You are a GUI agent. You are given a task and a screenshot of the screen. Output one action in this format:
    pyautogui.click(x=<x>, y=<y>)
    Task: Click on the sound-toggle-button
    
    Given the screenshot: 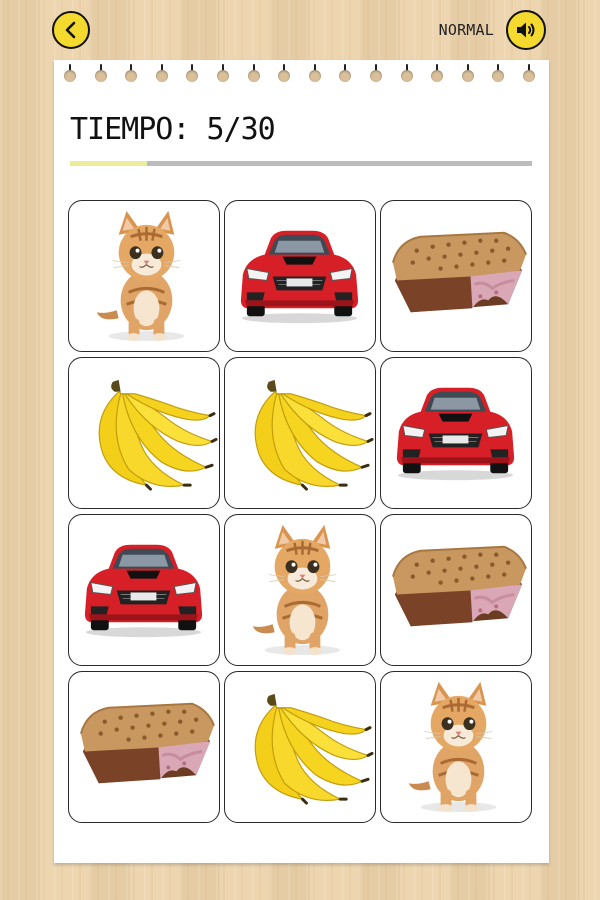 What is the action you would take?
    pyautogui.click(x=526, y=30)
    